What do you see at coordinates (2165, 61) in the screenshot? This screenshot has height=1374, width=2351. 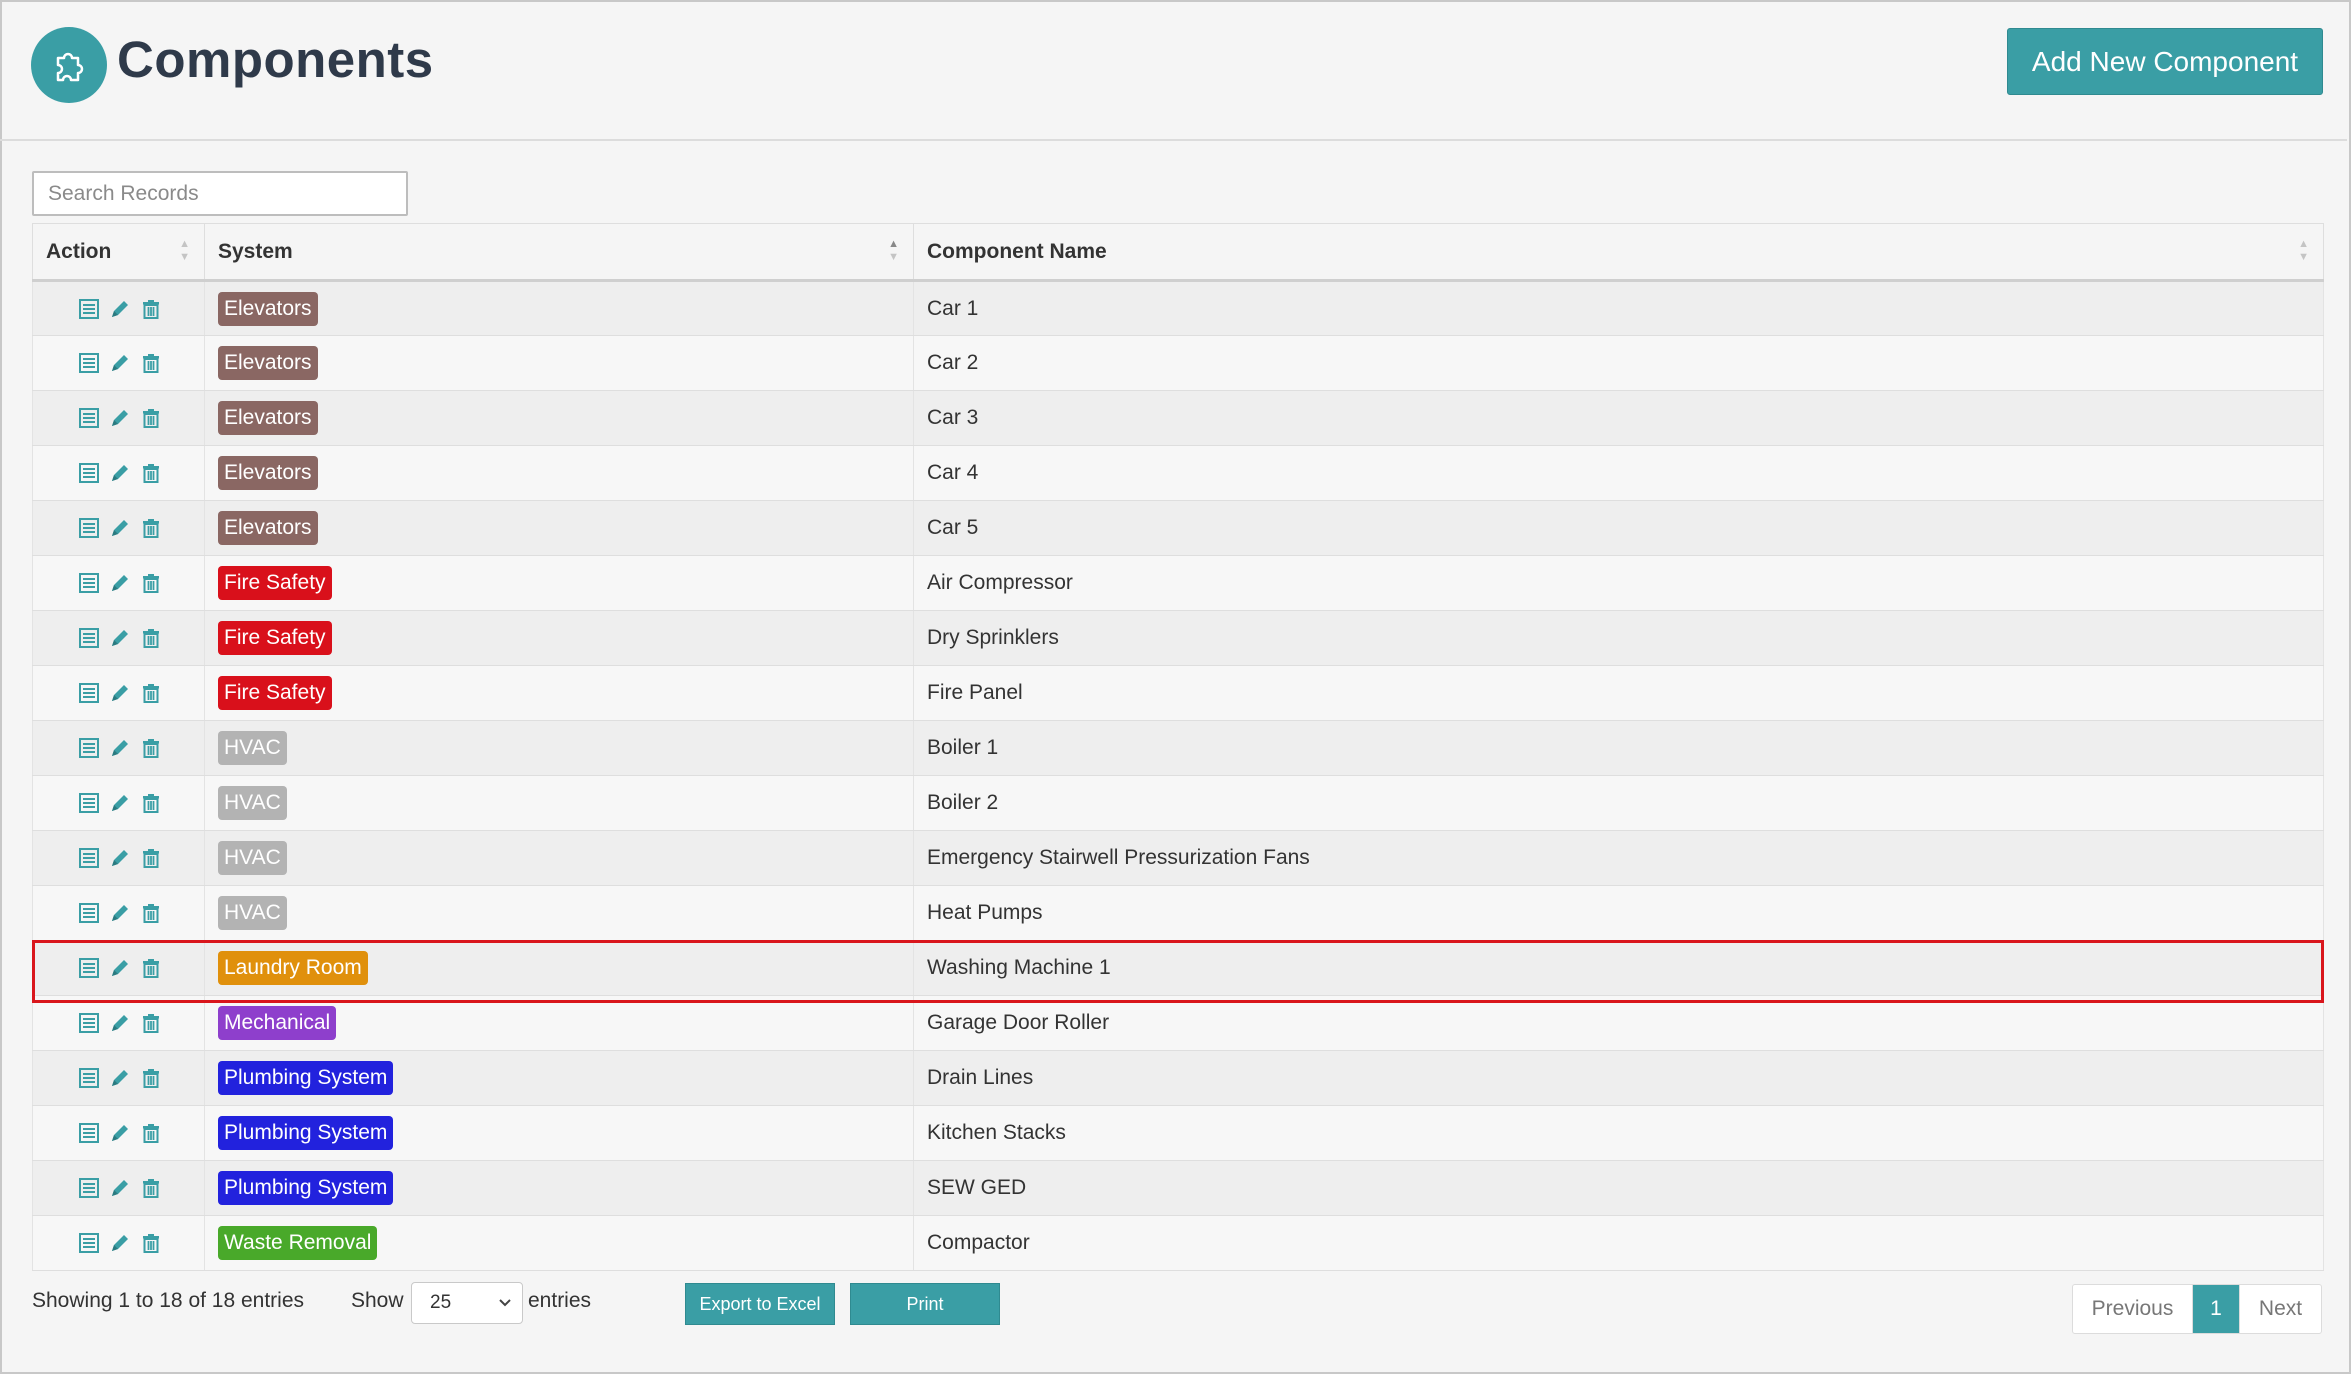 I see `add-new-component-button: Add New Component` at bounding box center [2165, 61].